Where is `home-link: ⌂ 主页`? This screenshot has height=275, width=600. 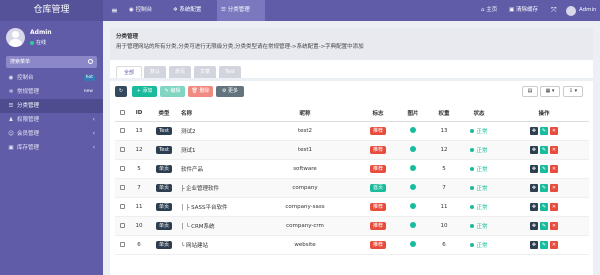 home-link: ⌂ 主页 is located at coordinates (489, 10).